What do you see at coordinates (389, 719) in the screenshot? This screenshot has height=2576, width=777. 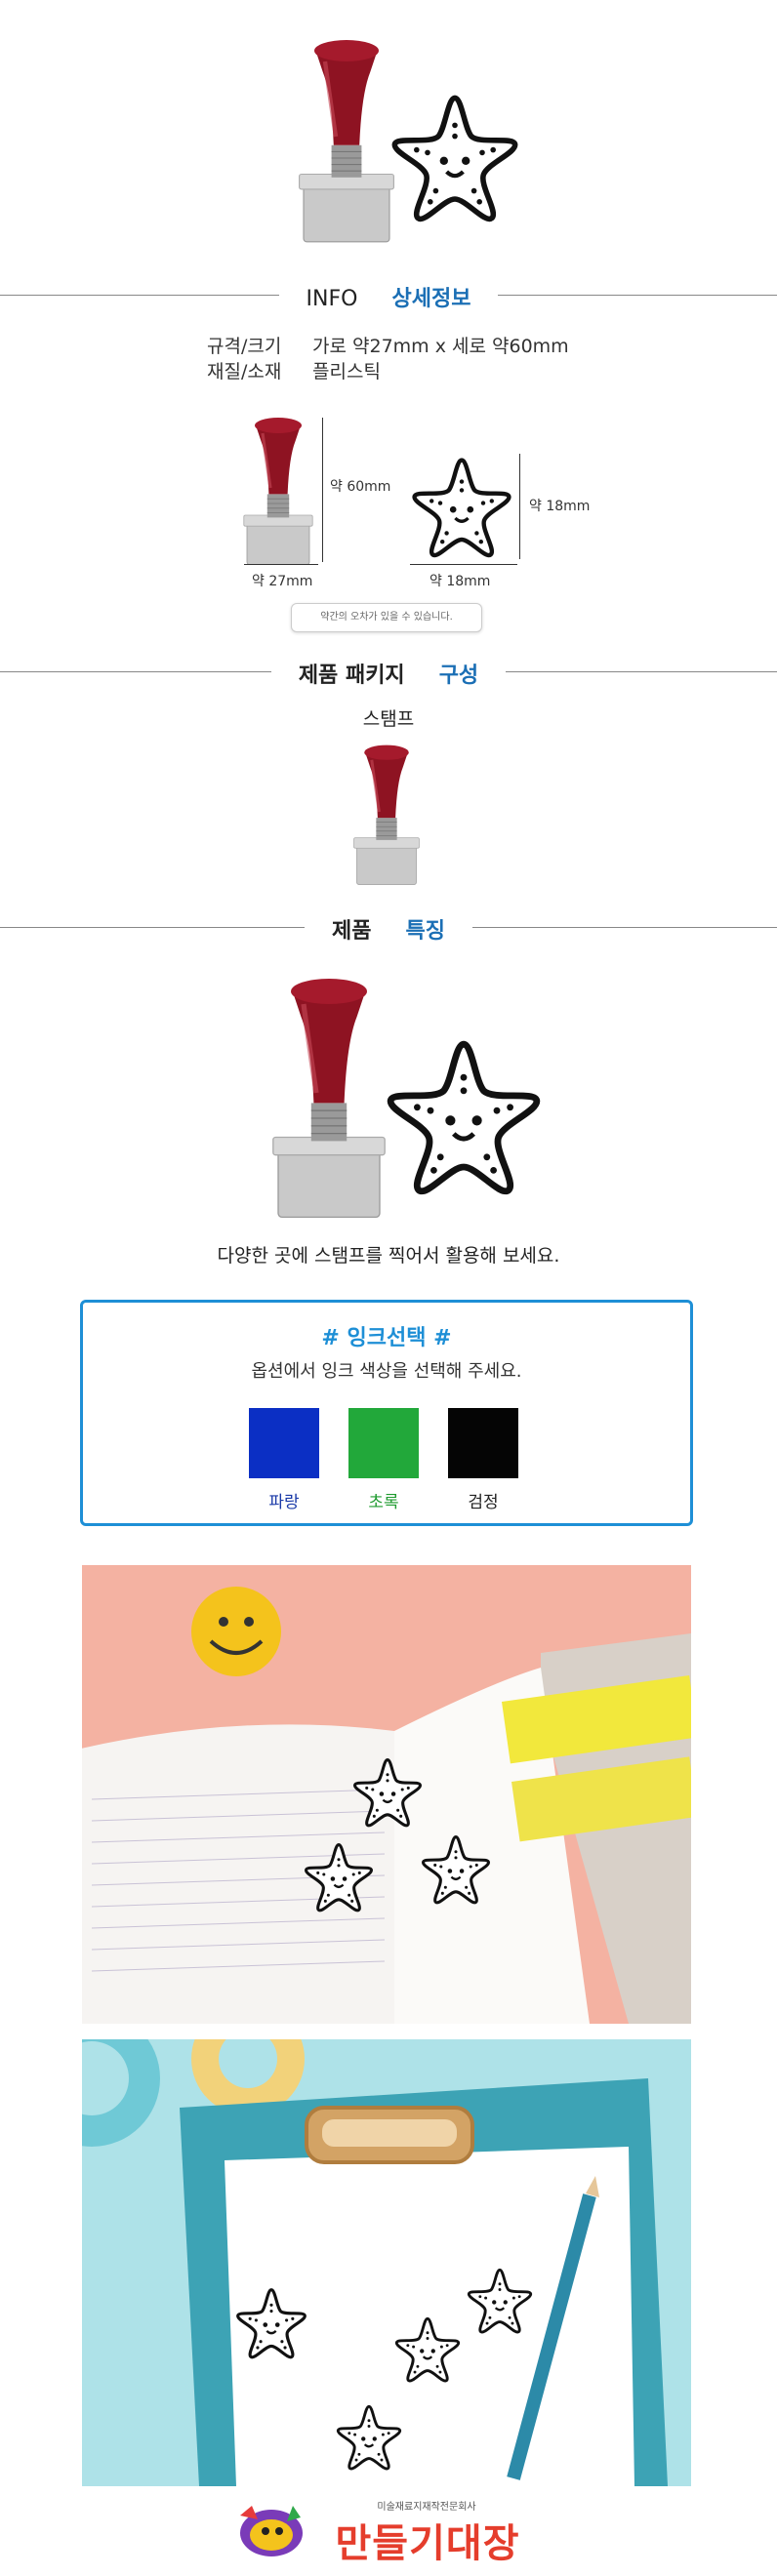 I see `package-item-label: 스탬프` at bounding box center [389, 719].